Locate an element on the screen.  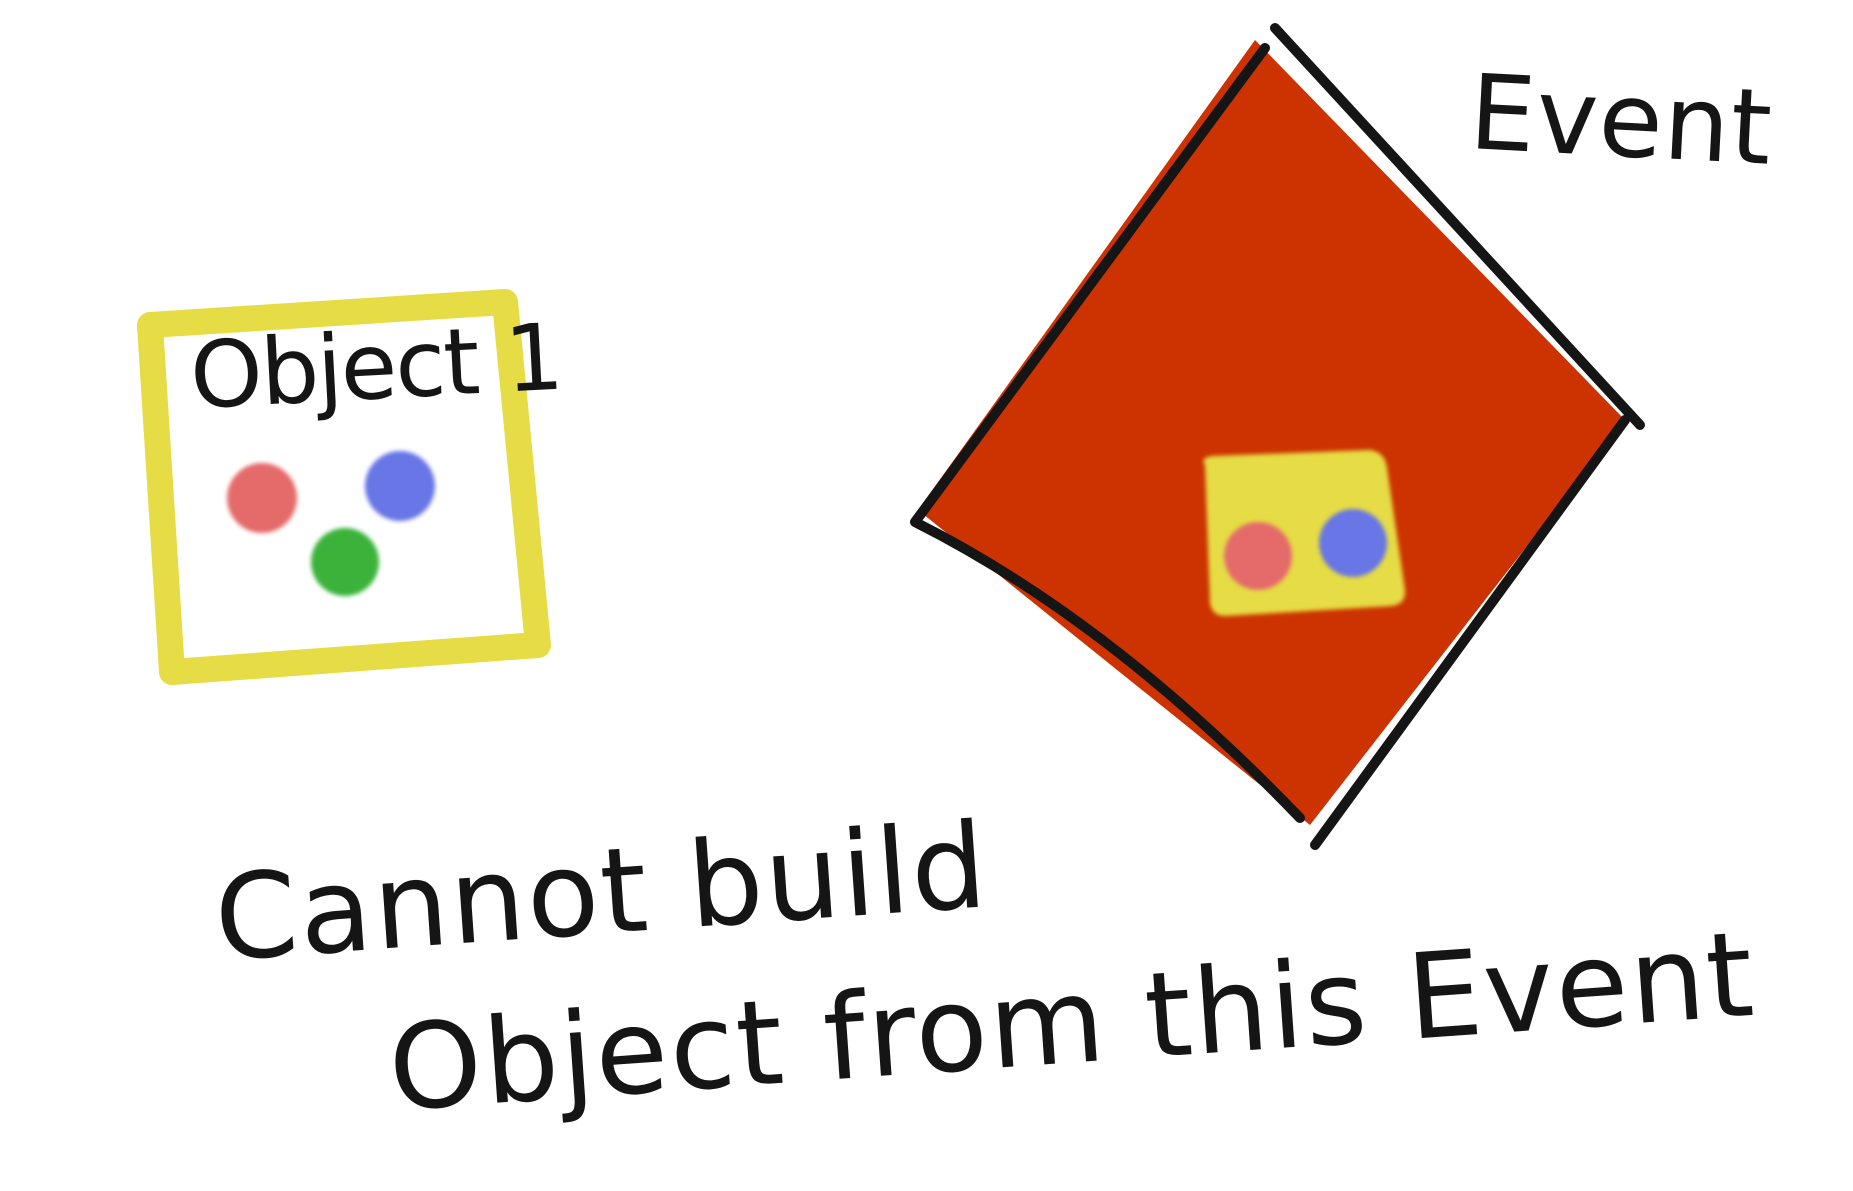
object1-dot-blue is located at coordinates (400, 486).